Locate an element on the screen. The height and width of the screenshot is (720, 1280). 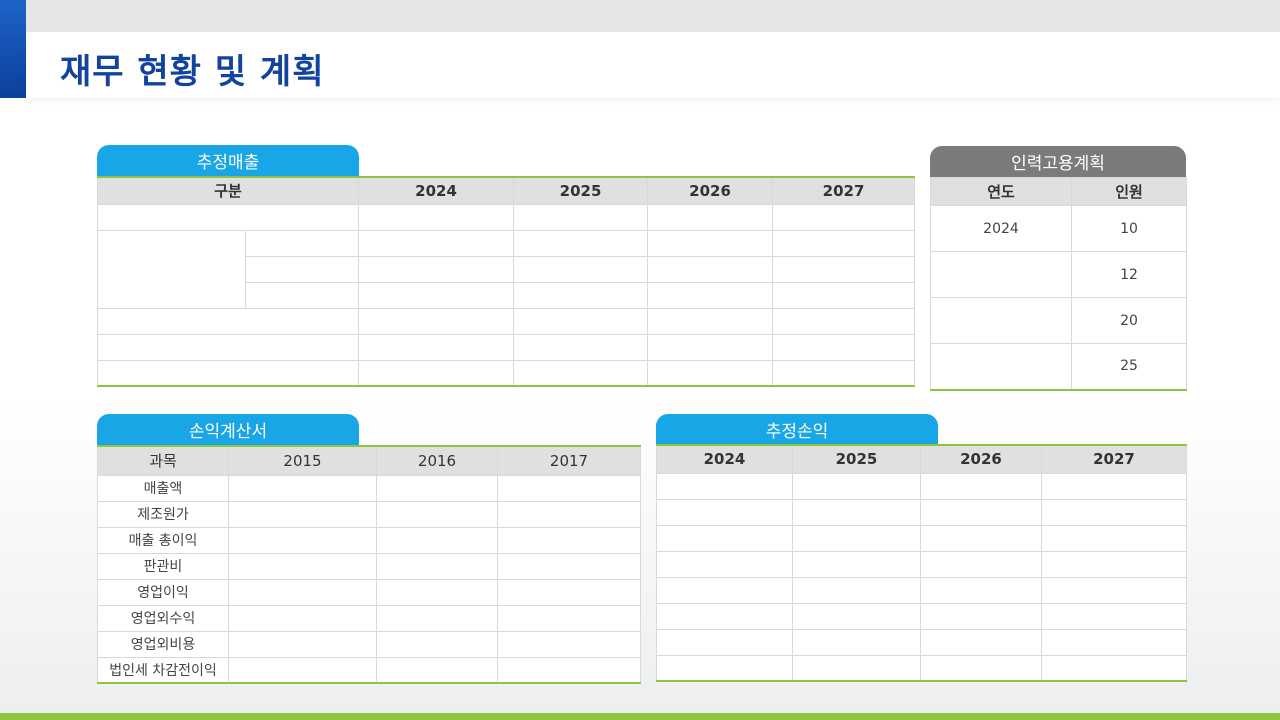
hiring-people-cell: 12 is located at coordinates (1129, 274).